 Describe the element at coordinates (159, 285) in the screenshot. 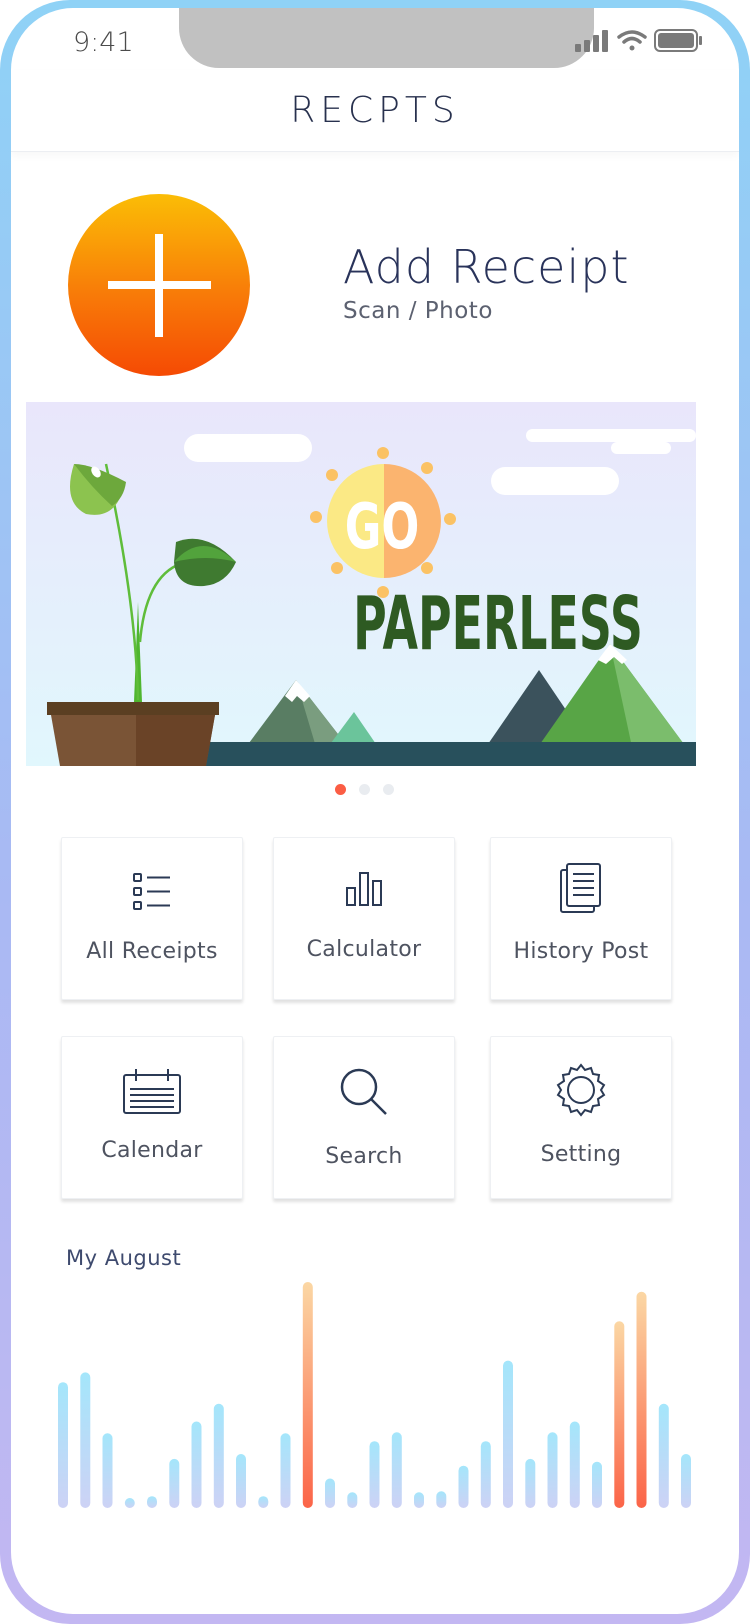

I see `add-receipt-button` at that location.